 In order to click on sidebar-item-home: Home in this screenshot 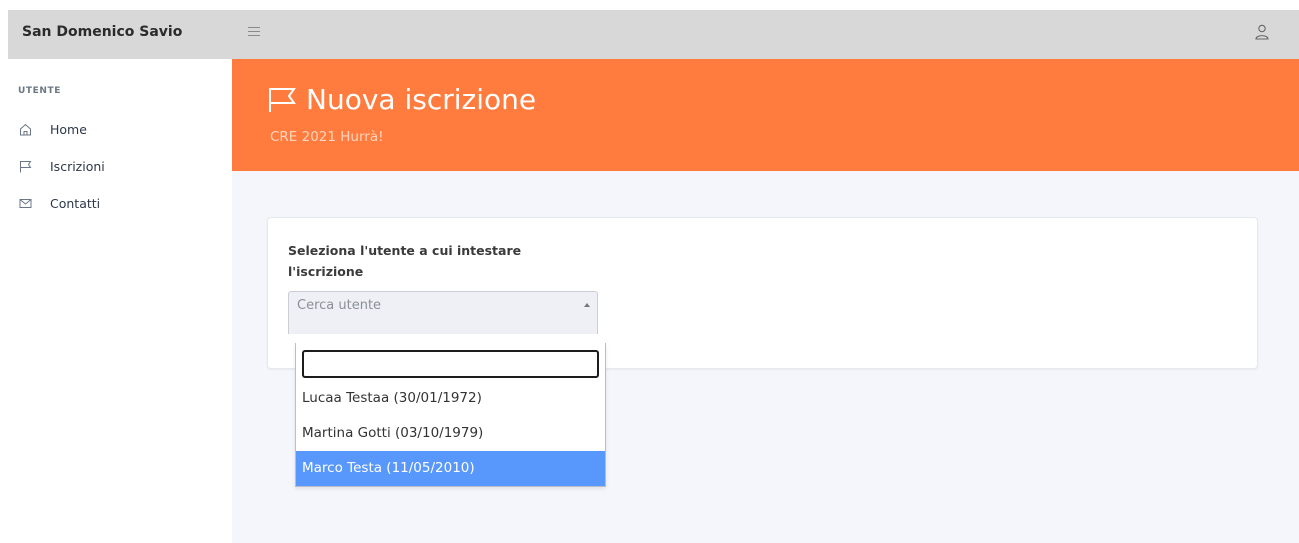, I will do `click(52, 129)`.